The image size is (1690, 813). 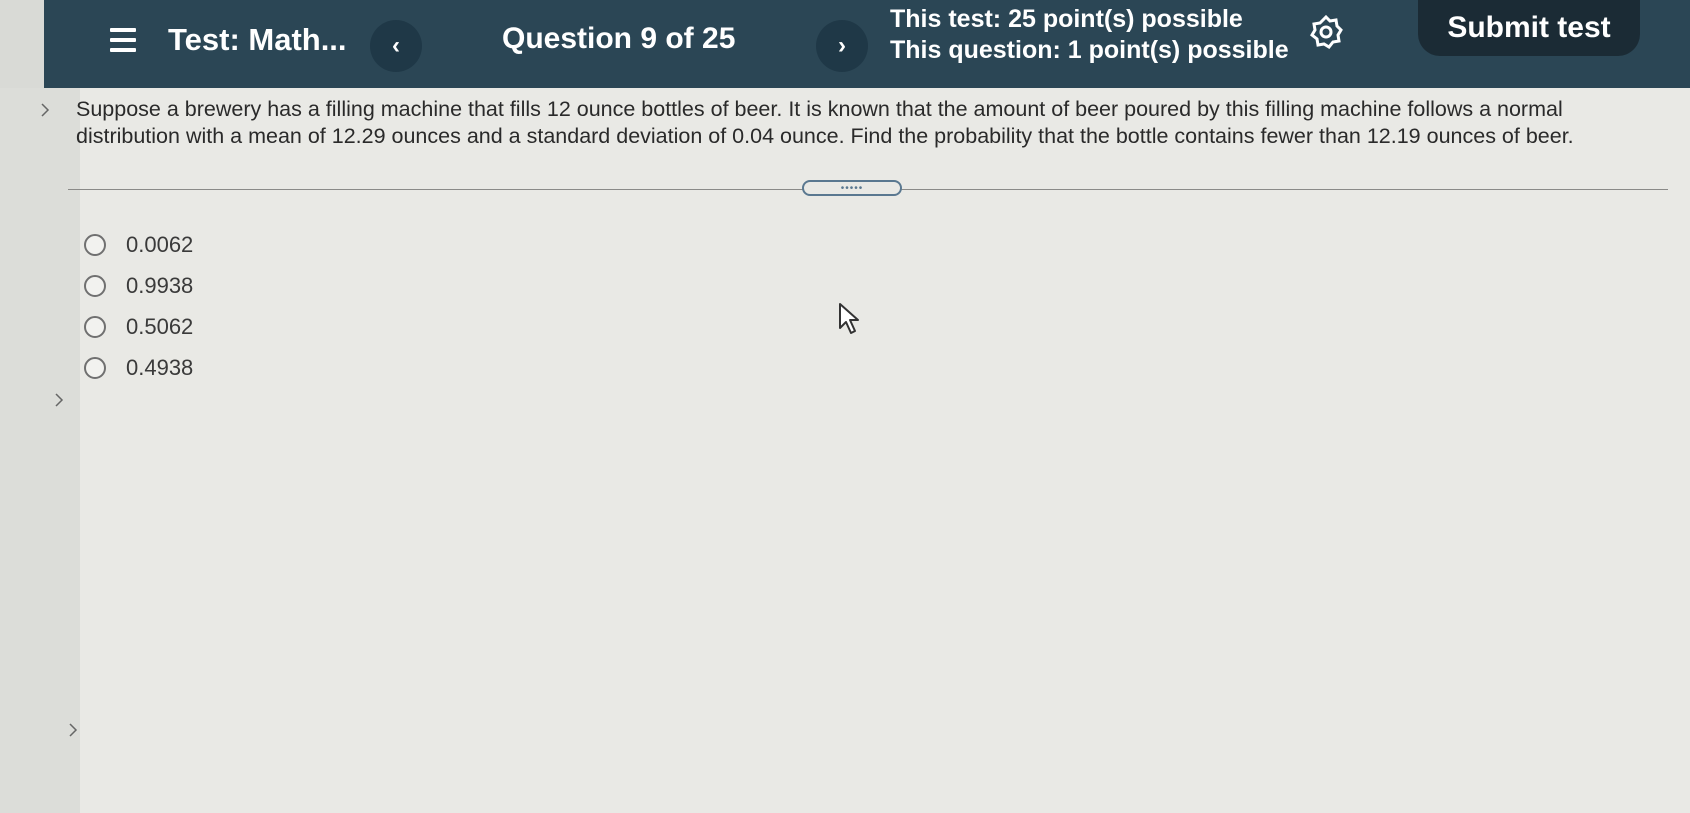 I want to click on answer-option-4: 0.4938, so click(x=138, y=367).